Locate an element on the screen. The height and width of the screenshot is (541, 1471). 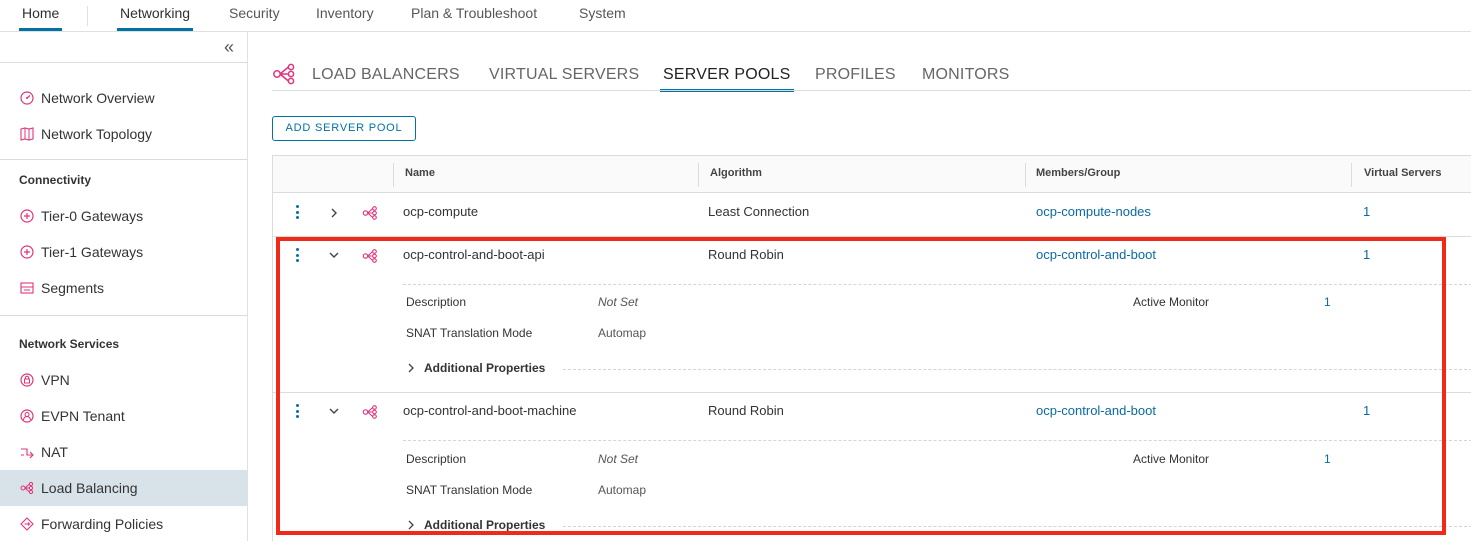
sidebar-item-tier1-gateways: Tier-1 Gateways is located at coordinates (123, 252).